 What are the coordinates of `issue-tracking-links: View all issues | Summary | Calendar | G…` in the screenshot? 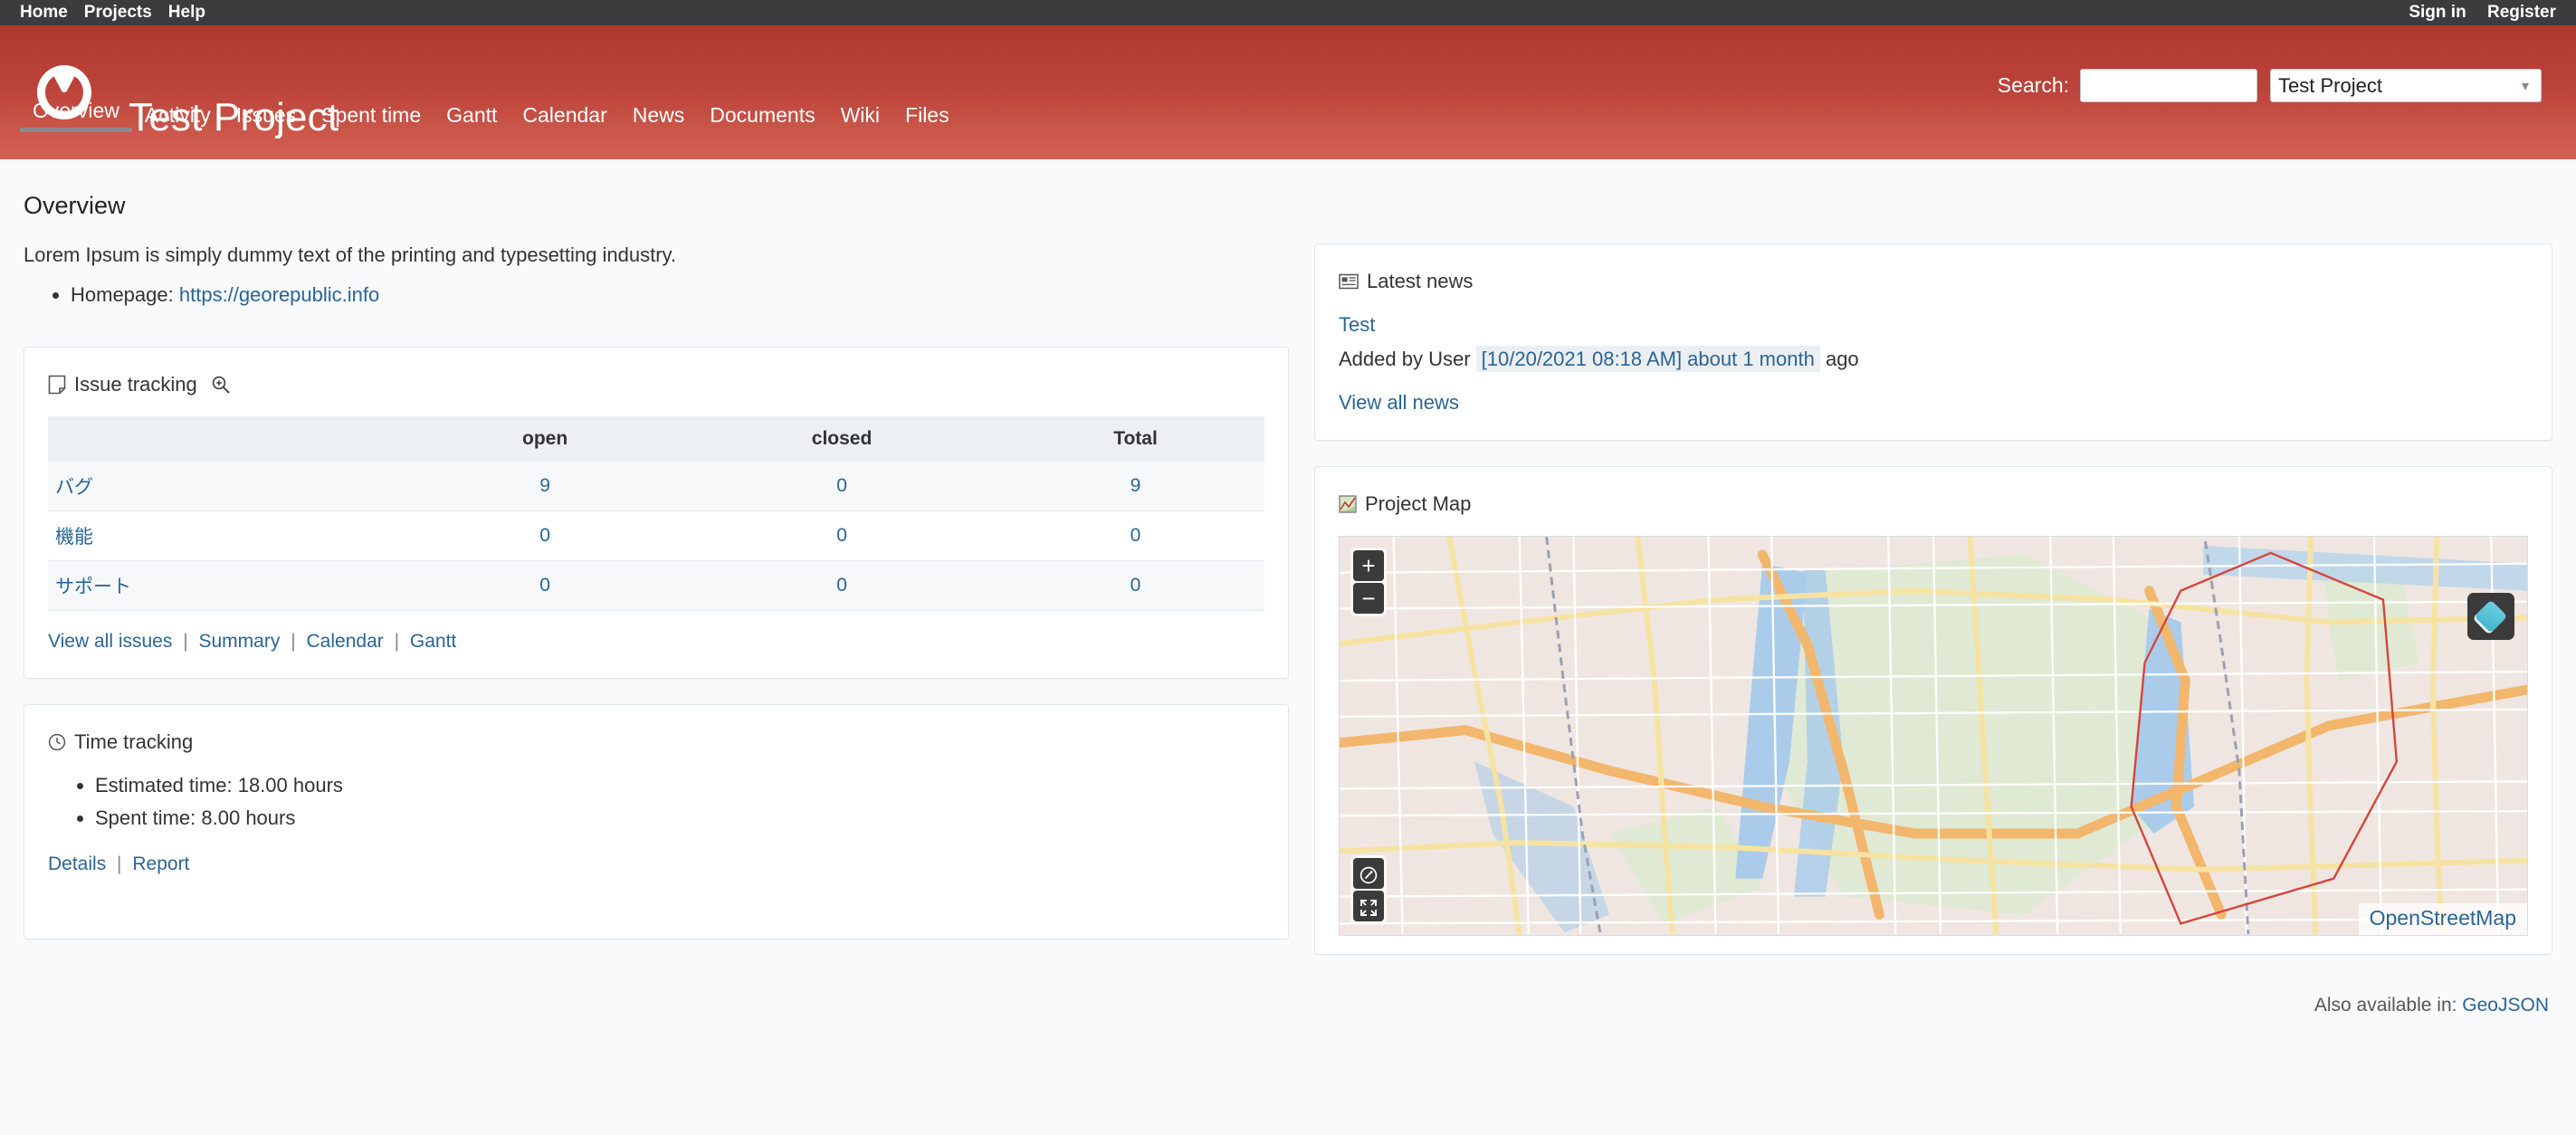 It's located at (656, 642).